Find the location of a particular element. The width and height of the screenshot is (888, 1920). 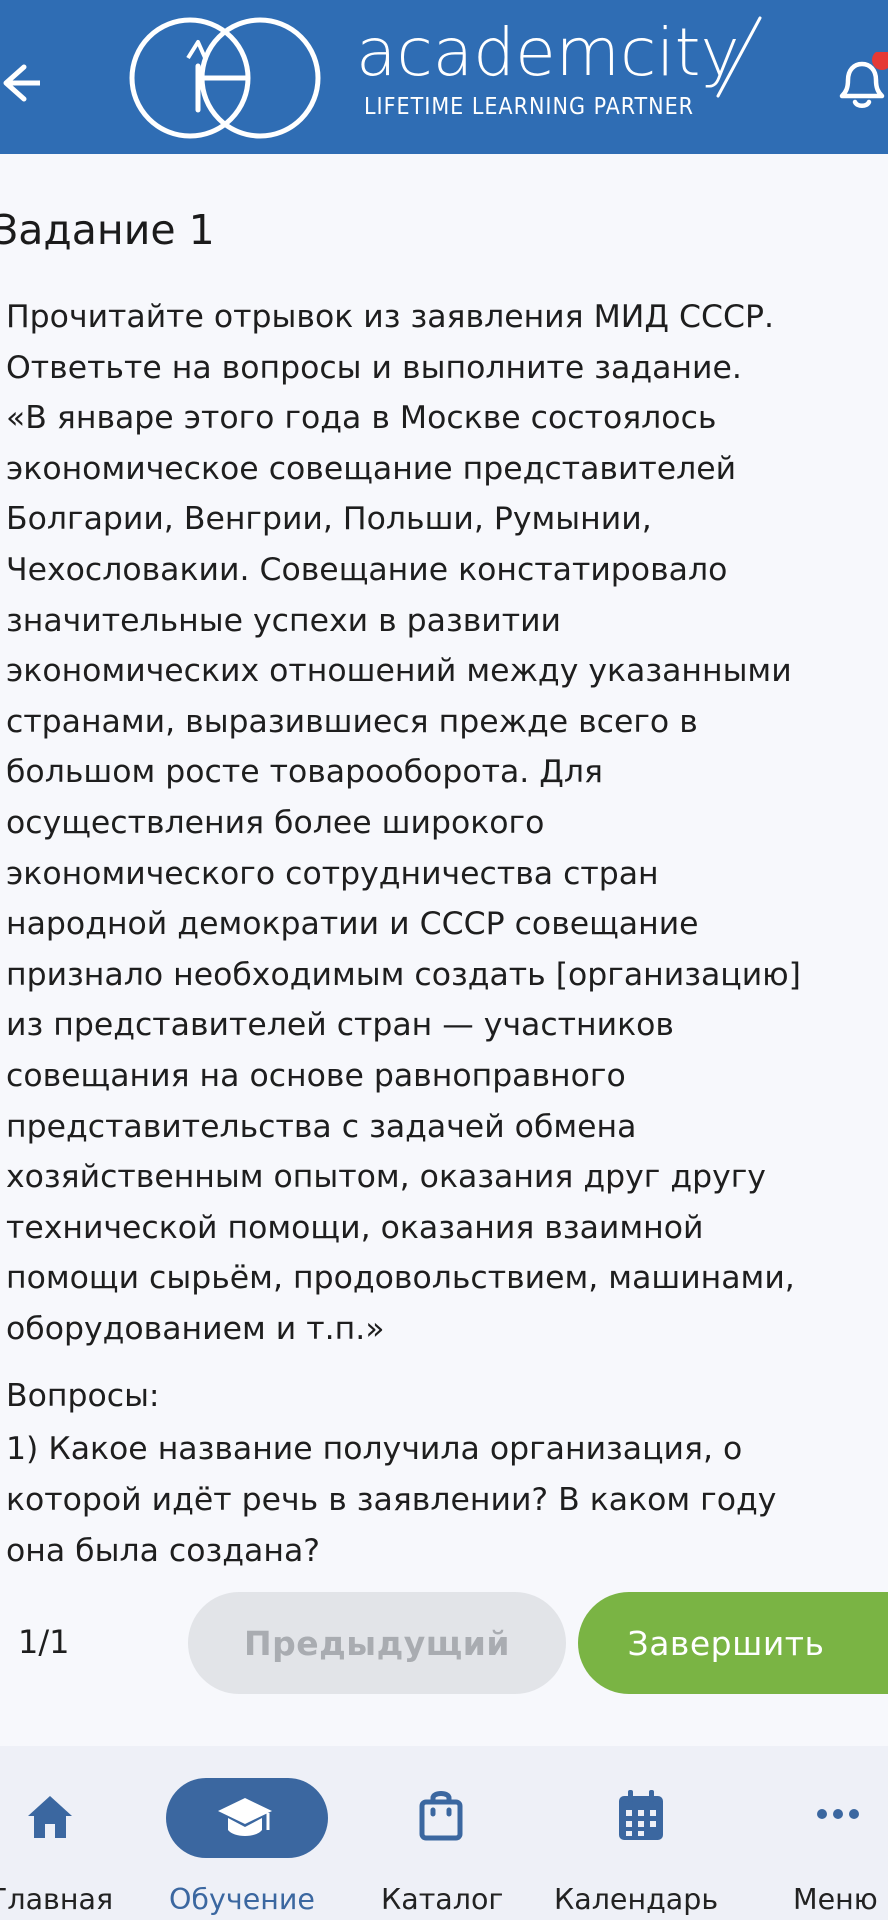

page-counter: 1/1 is located at coordinates (44, 1642).